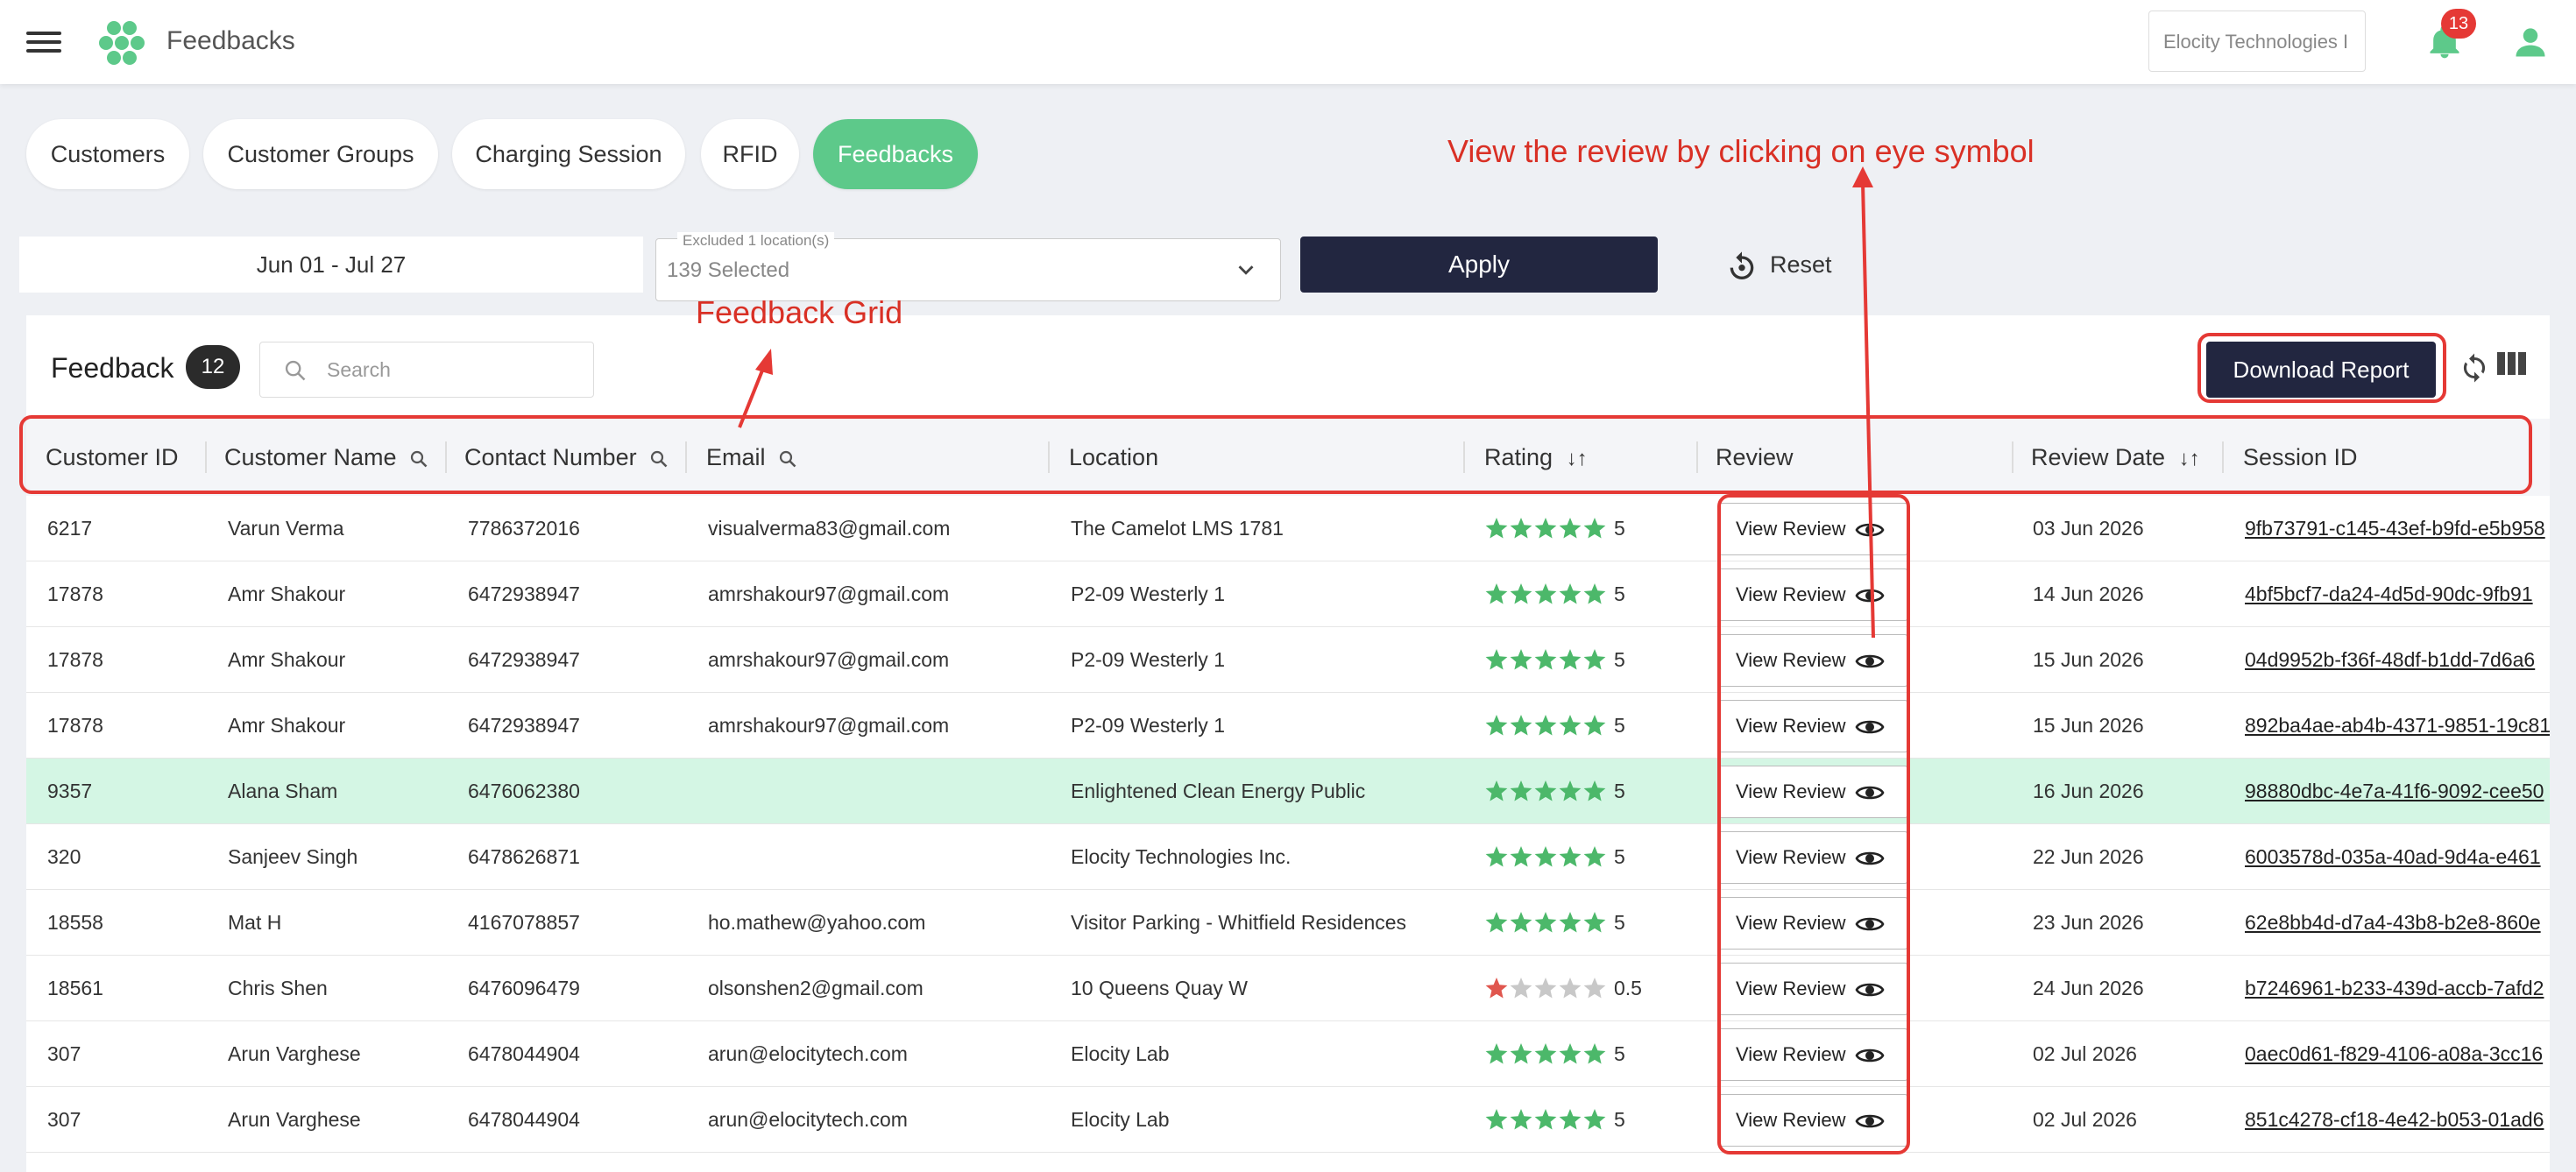 The image size is (2576, 1172). I want to click on grid-note-arrow, so click(752, 396).